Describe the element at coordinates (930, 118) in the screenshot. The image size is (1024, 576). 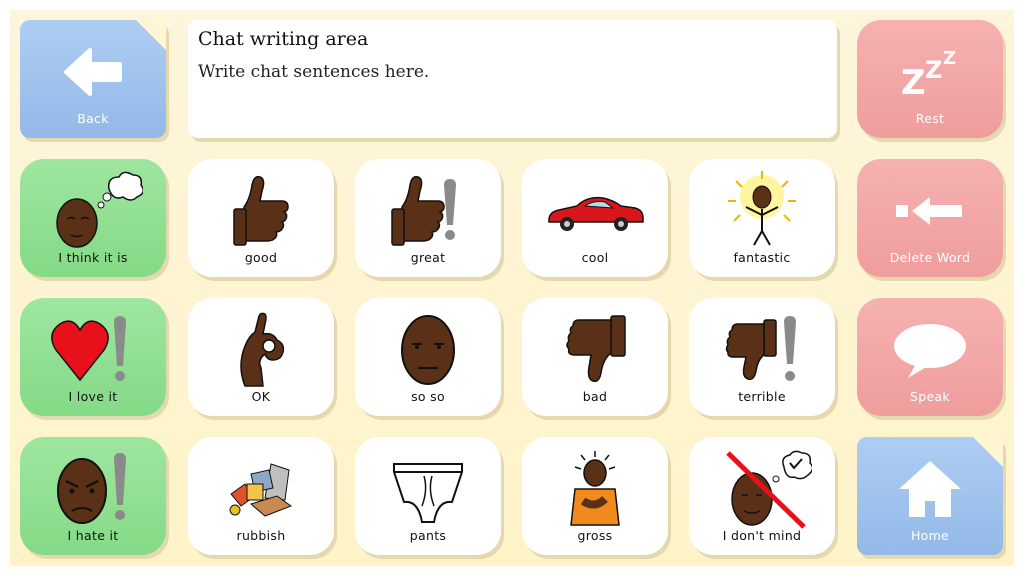
I see `rest-label: Rest` at that location.